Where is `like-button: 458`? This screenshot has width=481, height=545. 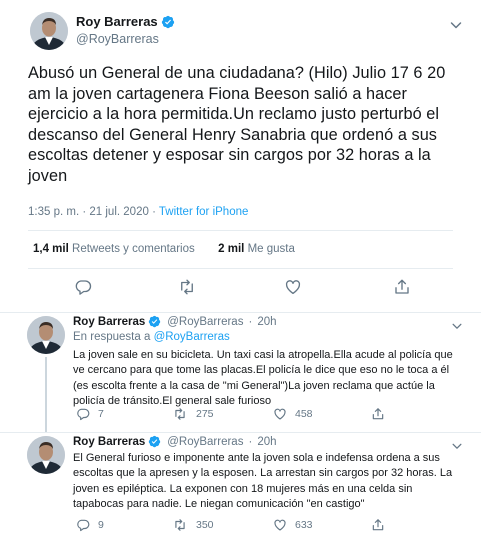 like-button: 458 is located at coordinates (293, 414).